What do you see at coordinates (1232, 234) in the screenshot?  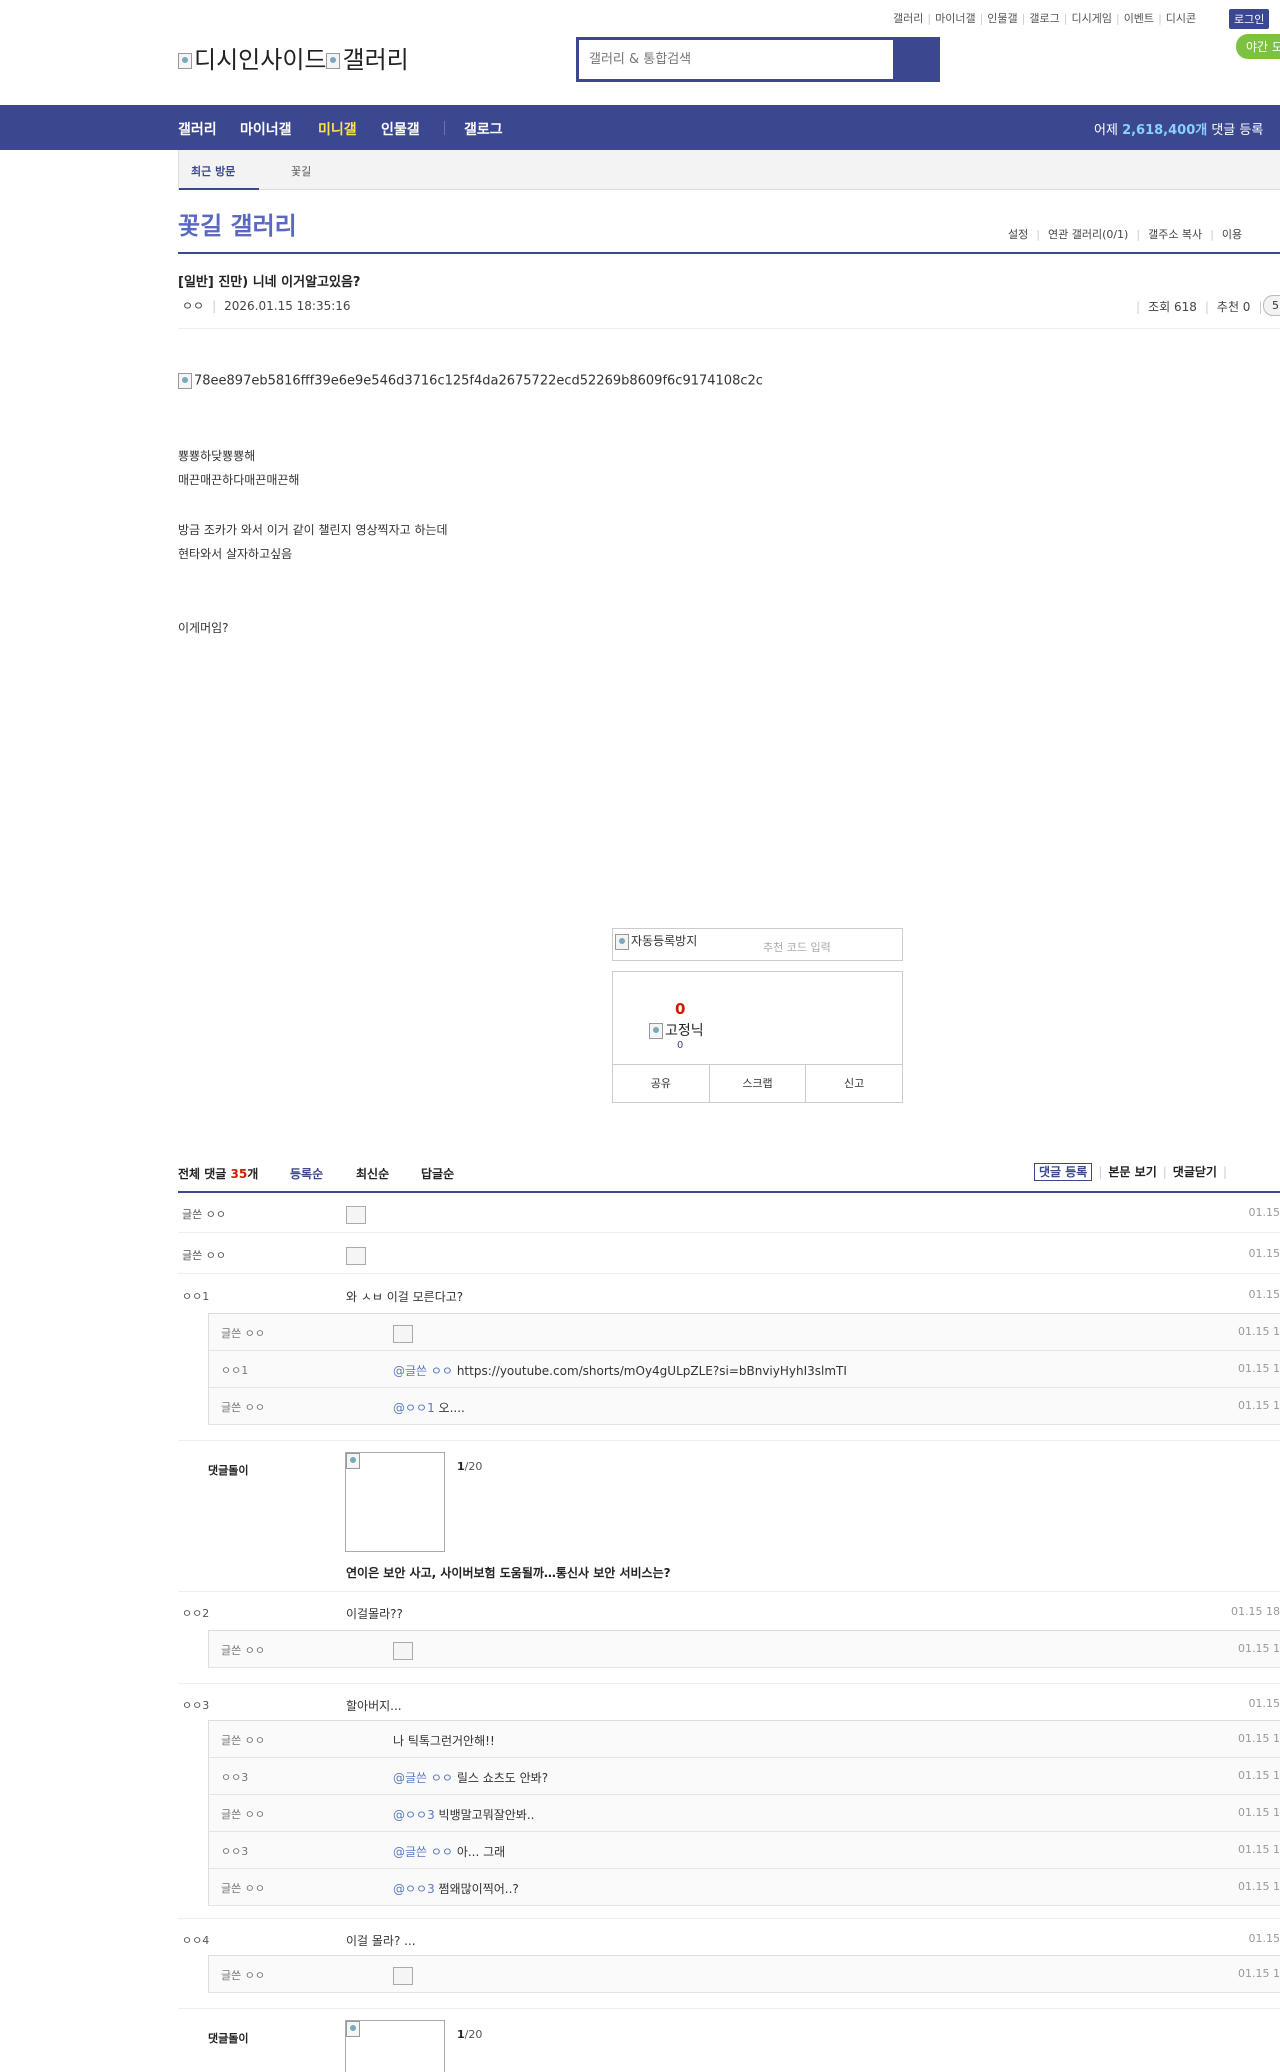 I see `gallery-usage: 이용` at bounding box center [1232, 234].